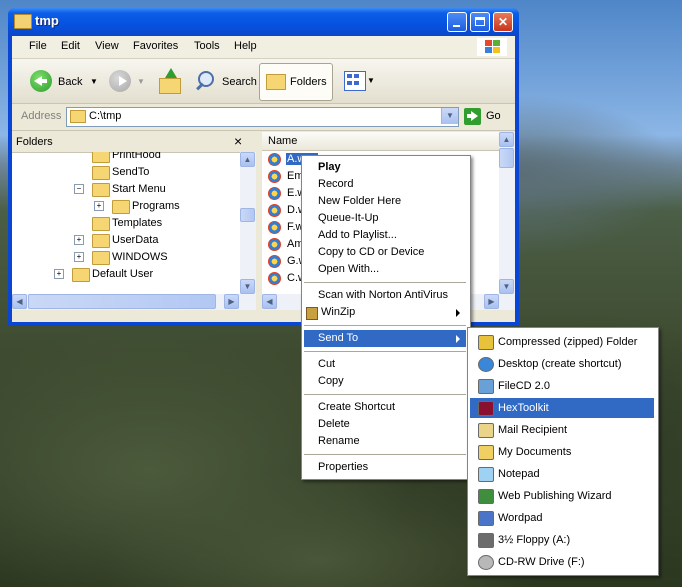  I want to click on collapse-icon: −, so click(79, 189).